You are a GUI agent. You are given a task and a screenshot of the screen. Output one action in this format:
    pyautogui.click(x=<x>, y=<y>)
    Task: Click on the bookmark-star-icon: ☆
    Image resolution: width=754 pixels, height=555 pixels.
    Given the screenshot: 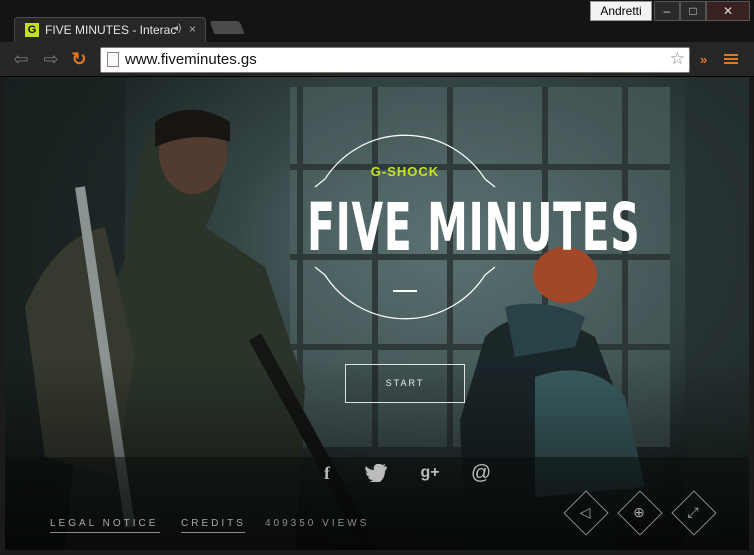 What is the action you would take?
    pyautogui.click(x=677, y=59)
    